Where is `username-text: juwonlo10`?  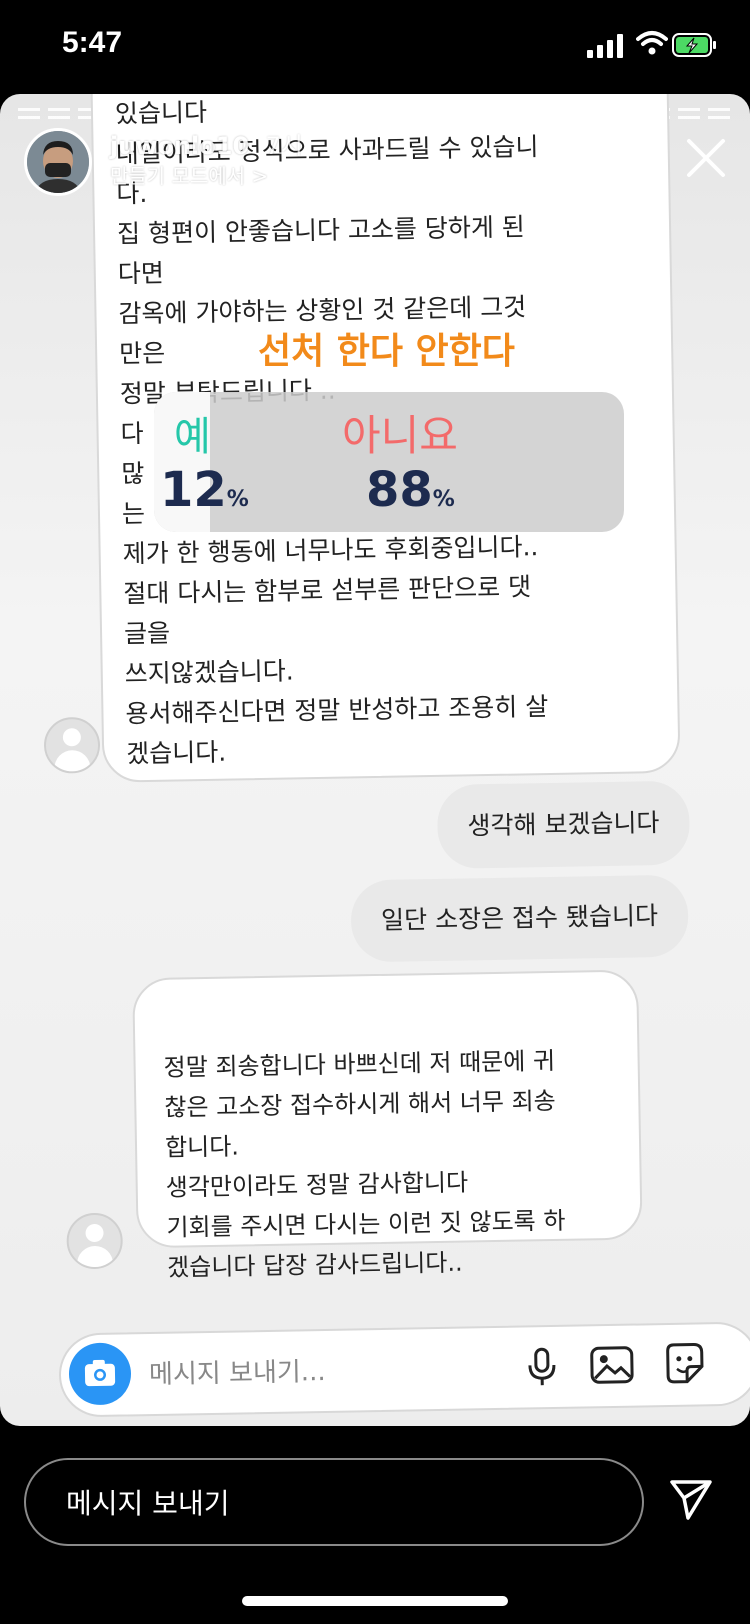
username-text: juwonlo10 is located at coordinates (180, 146).